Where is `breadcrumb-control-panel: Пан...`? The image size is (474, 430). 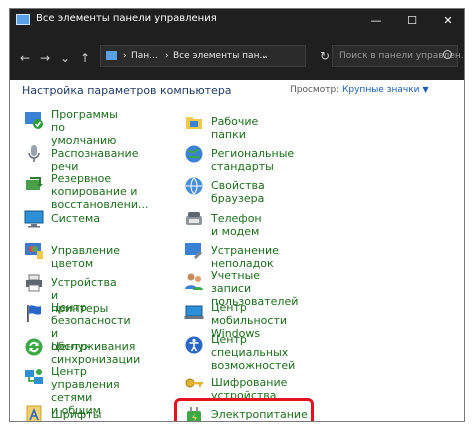 breadcrumb-control-panel: Пан... is located at coordinates (144, 56).